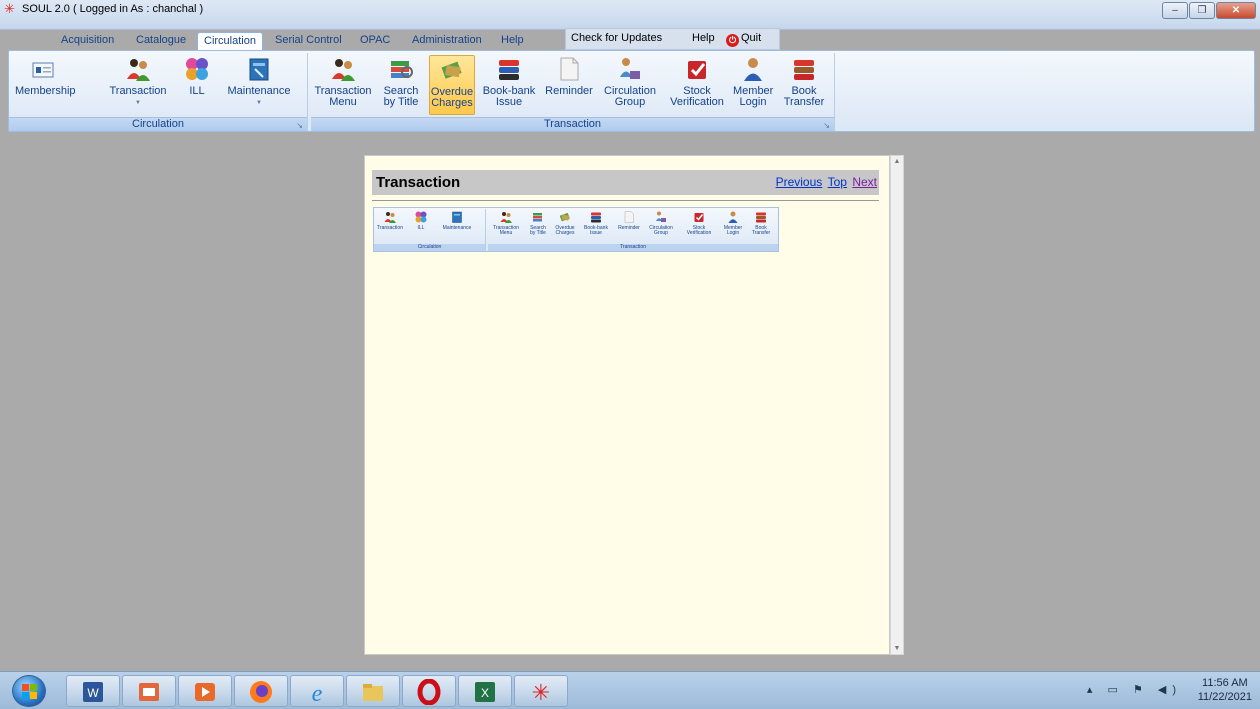 This screenshot has height=709, width=1260. Describe the element at coordinates (1225, 683) in the screenshot. I see `clock-time: 11:56 AM` at that location.